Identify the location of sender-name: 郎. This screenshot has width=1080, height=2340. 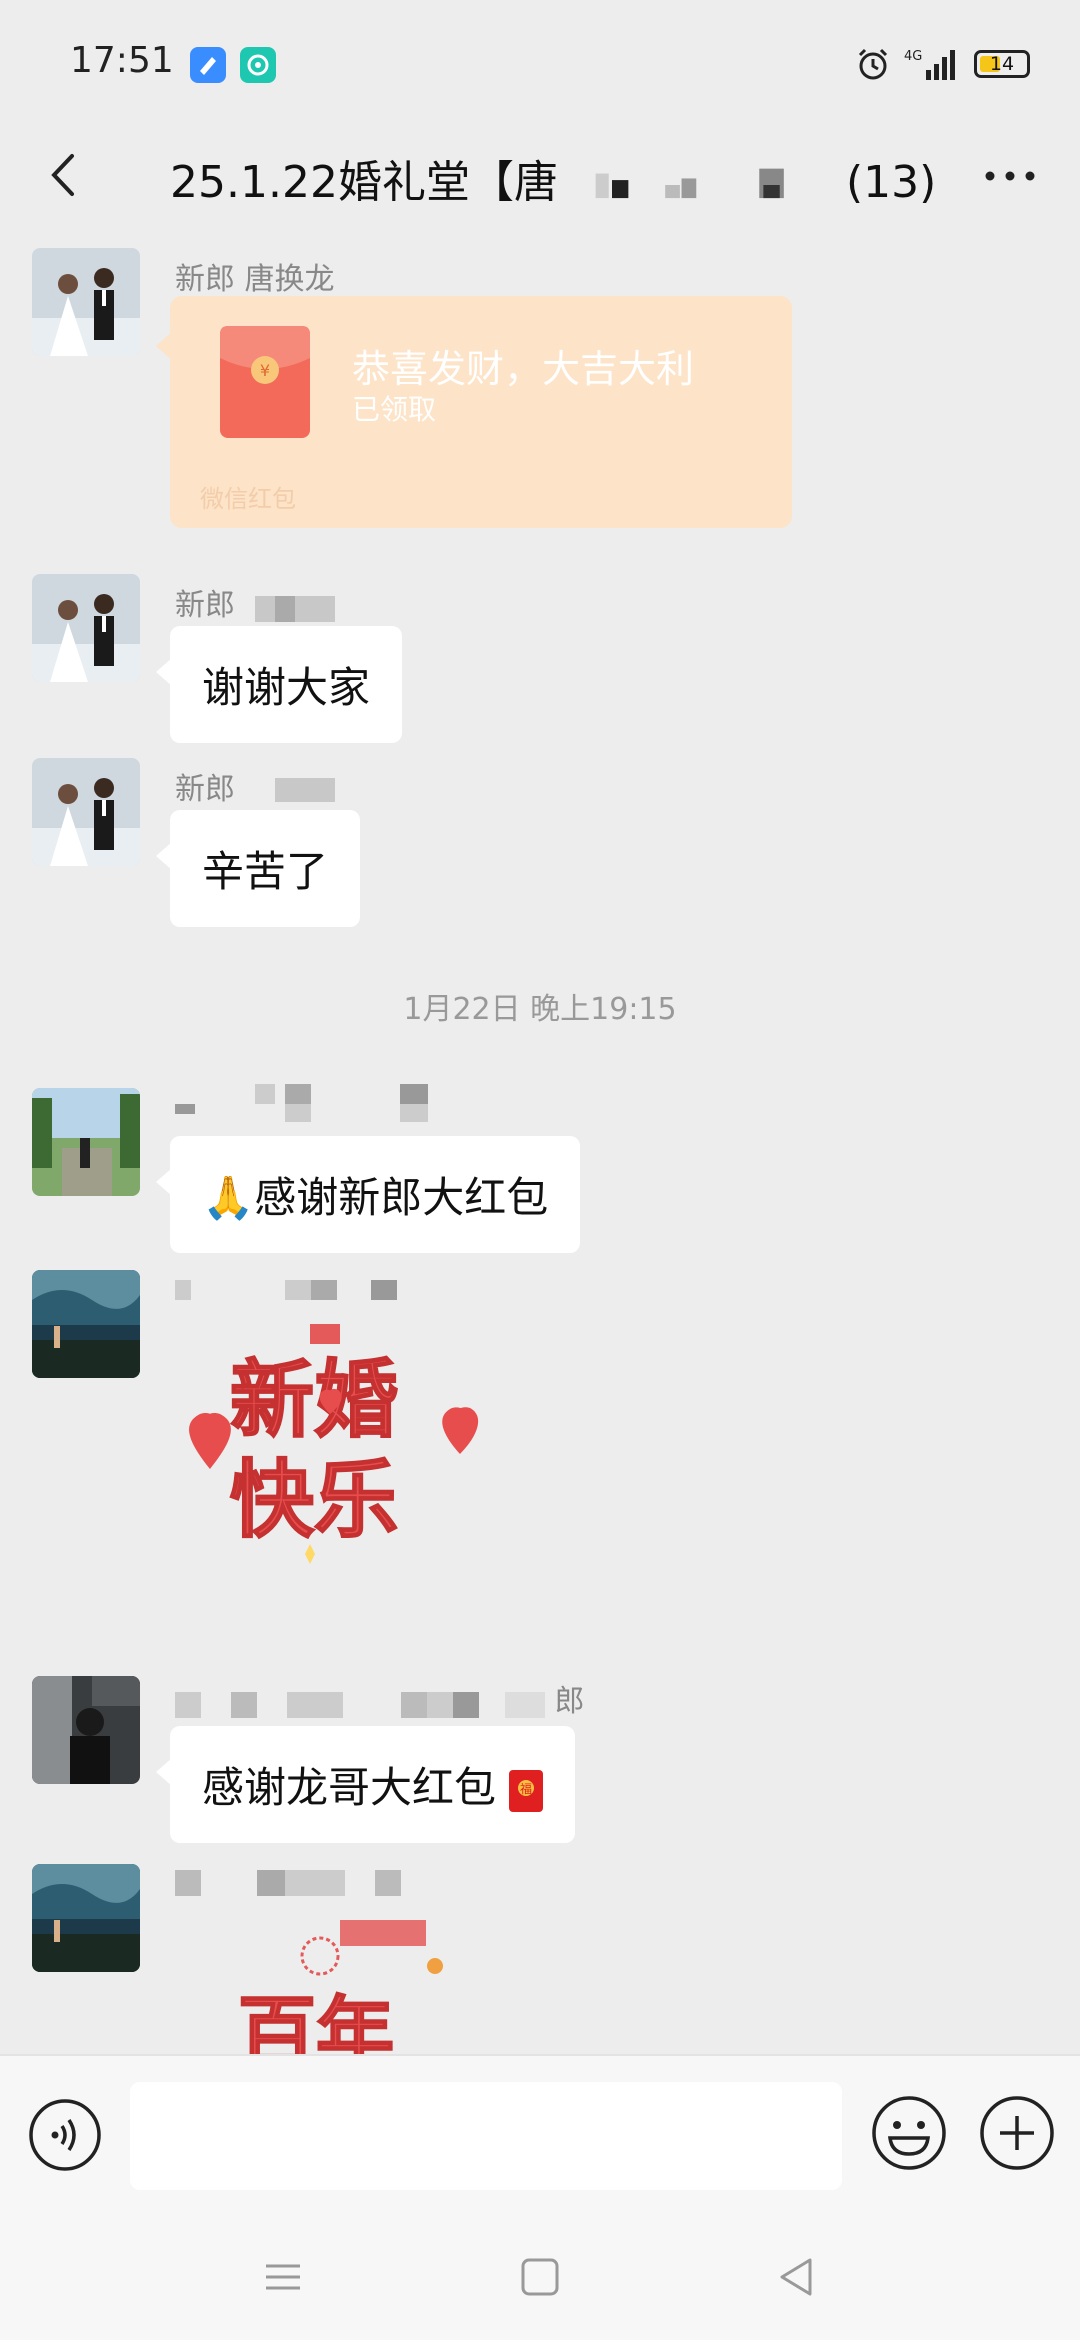
(380, 1698).